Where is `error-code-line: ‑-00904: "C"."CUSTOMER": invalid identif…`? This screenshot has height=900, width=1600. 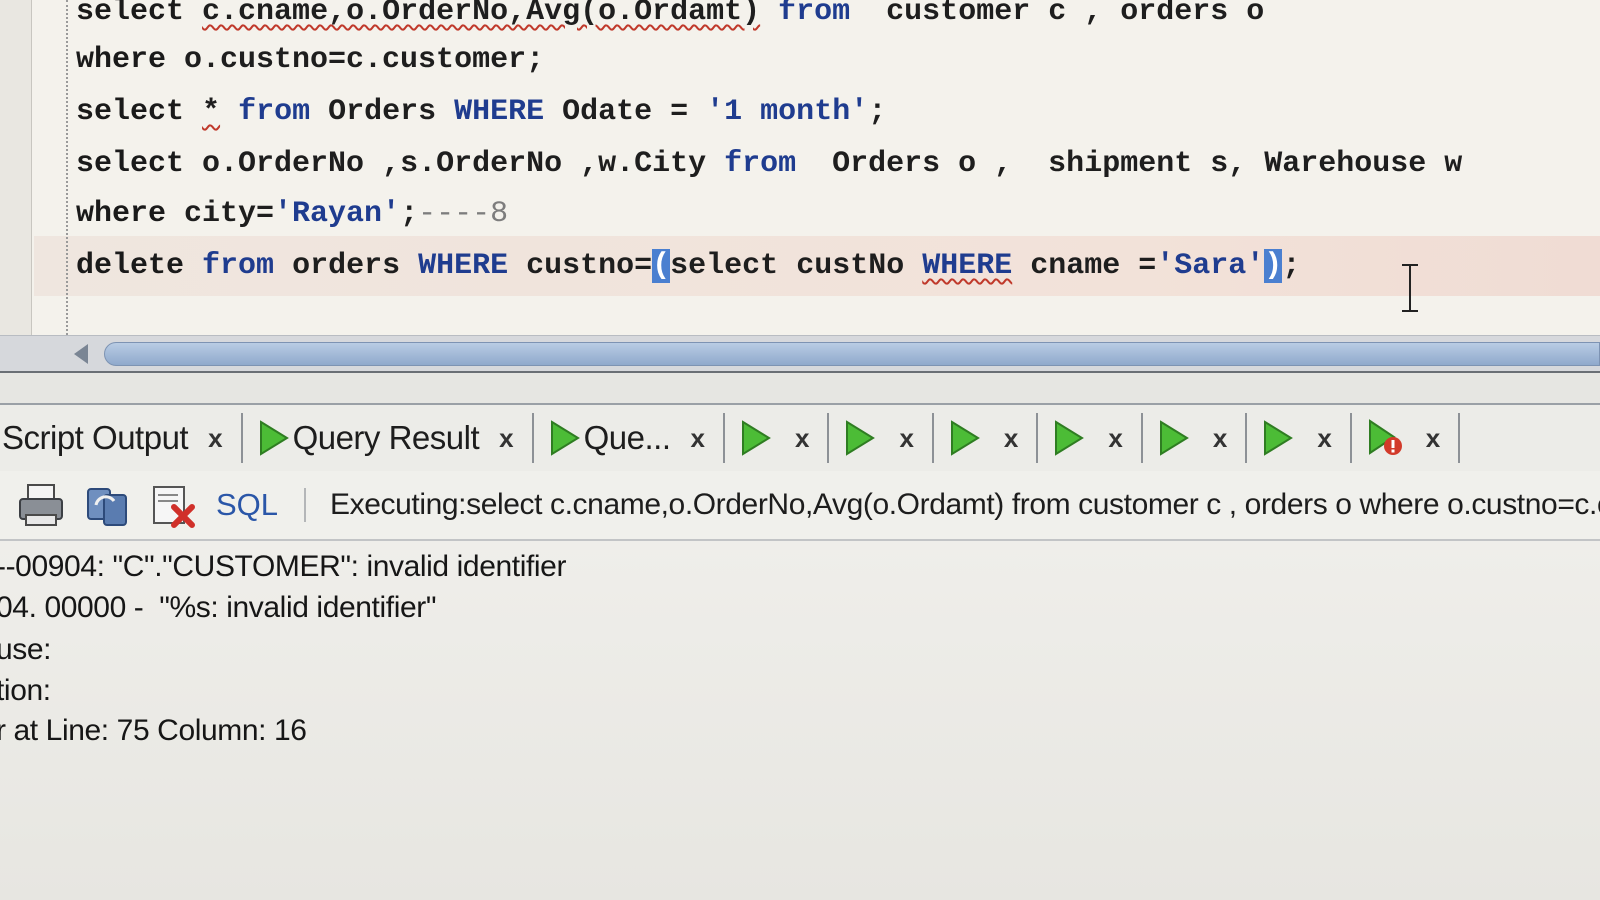
error-code-line: ‑-00904: "C"."CUSTOMER": invalid identif… is located at coordinates (283, 566).